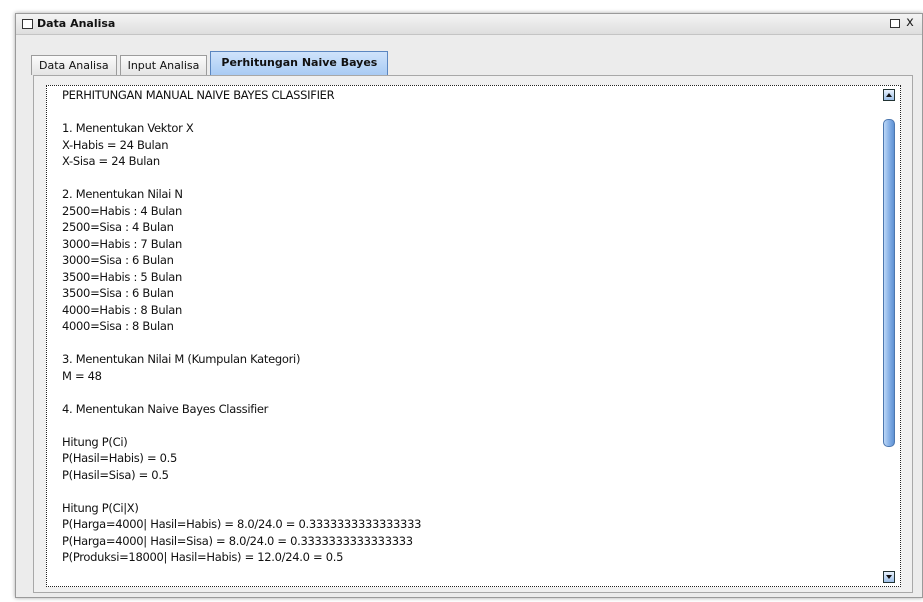 This screenshot has height=602, width=923. Describe the element at coordinates (76, 23) in the screenshot. I see `window-title: Data Analisa` at that location.